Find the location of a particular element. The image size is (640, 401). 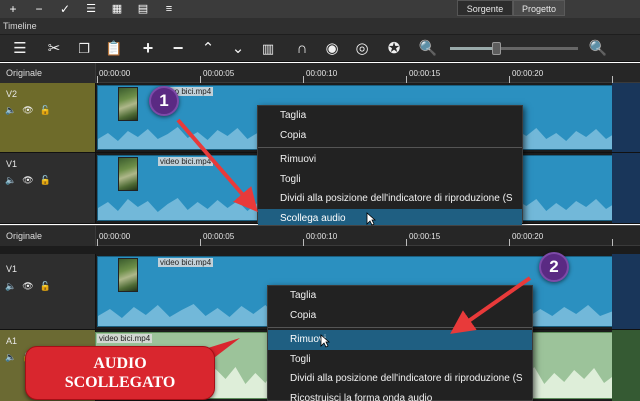

split-icon: ▥ is located at coordinates (268, 48).